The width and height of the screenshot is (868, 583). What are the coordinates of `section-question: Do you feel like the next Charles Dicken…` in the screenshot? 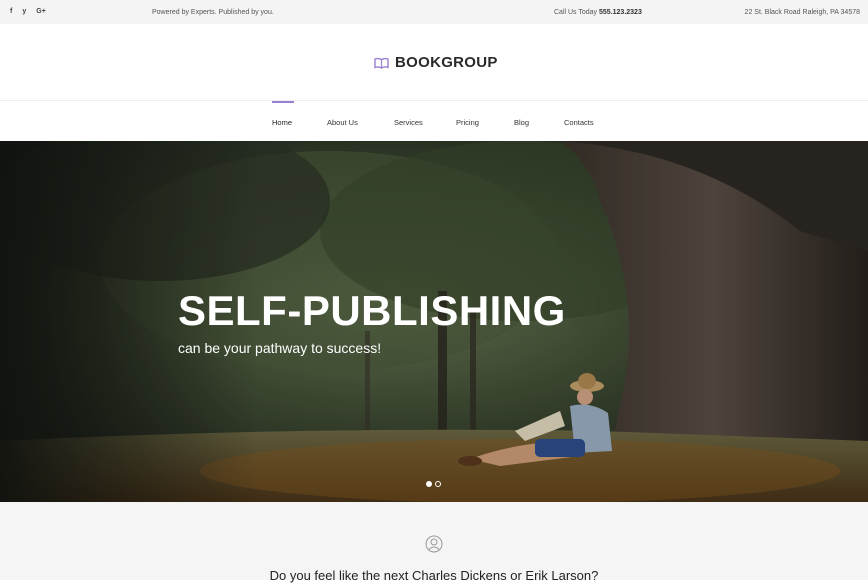 It's located at (434, 575).